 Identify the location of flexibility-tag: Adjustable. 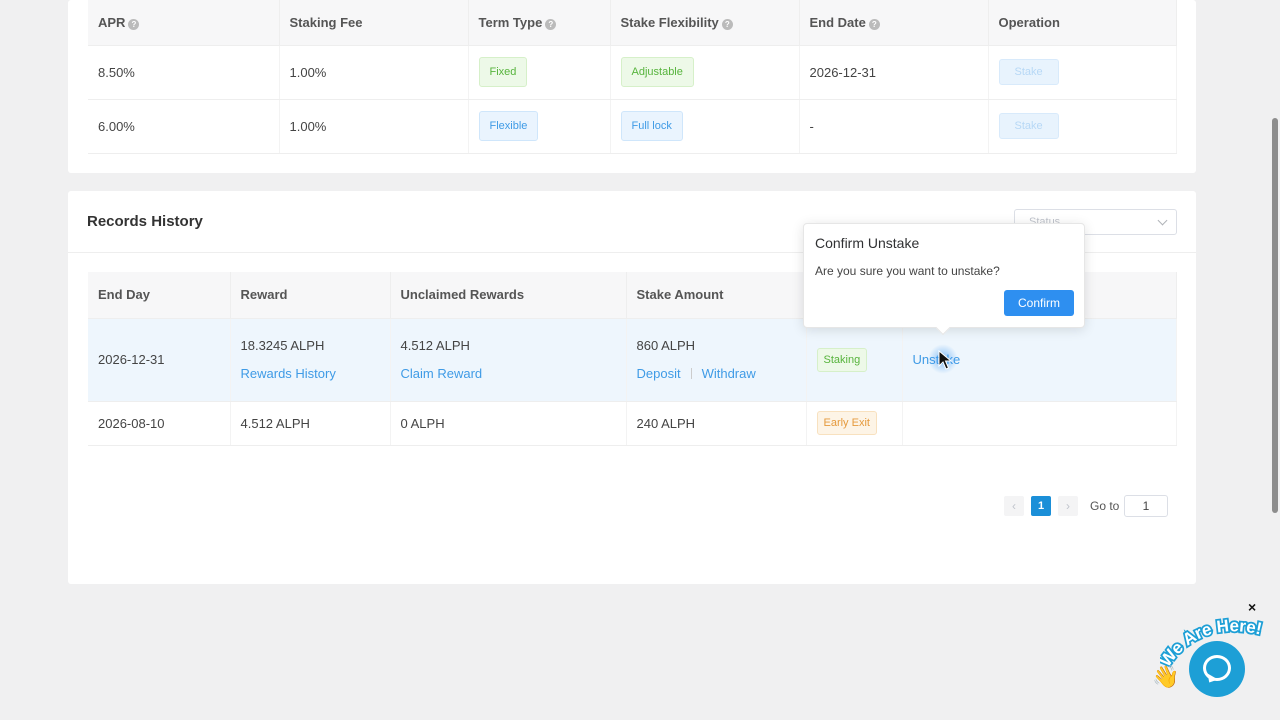
(657, 72).